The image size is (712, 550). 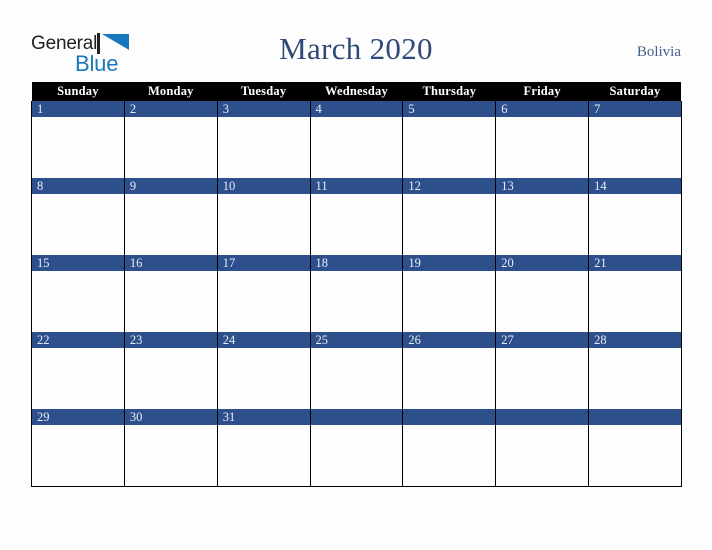 I want to click on calendar-day-cell: 2, so click(x=170, y=139).